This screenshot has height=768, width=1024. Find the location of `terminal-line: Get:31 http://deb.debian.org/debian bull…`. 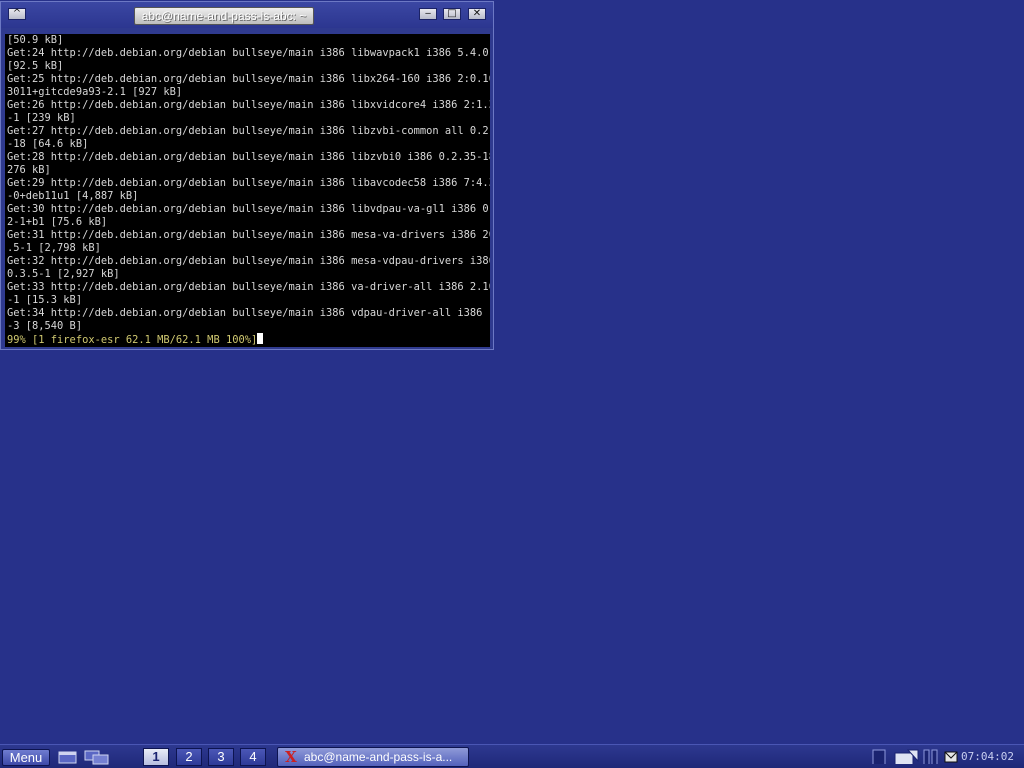

terminal-line: Get:31 http://deb.debian.org/debian bull… is located at coordinates (248, 235).